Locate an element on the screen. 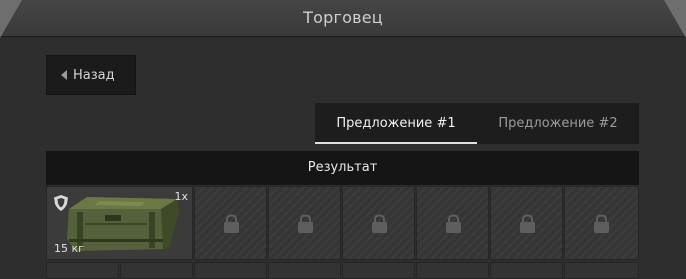  back-arrow-icon is located at coordinates (64, 75).